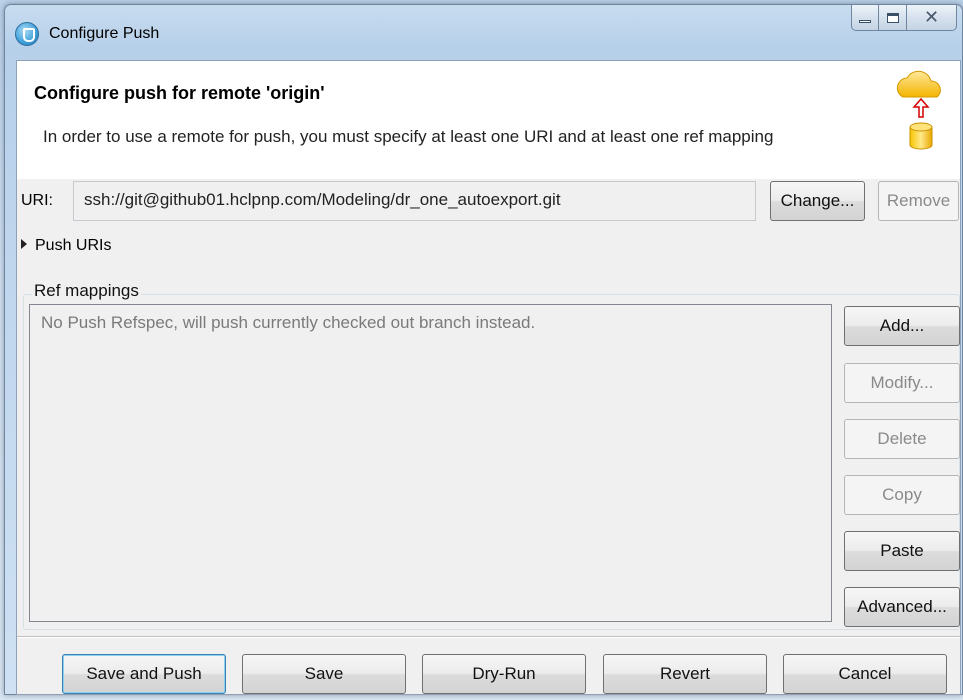 The width and height of the screenshot is (963, 700). I want to click on page-title: Configure push for remote 'origin', so click(179, 93).